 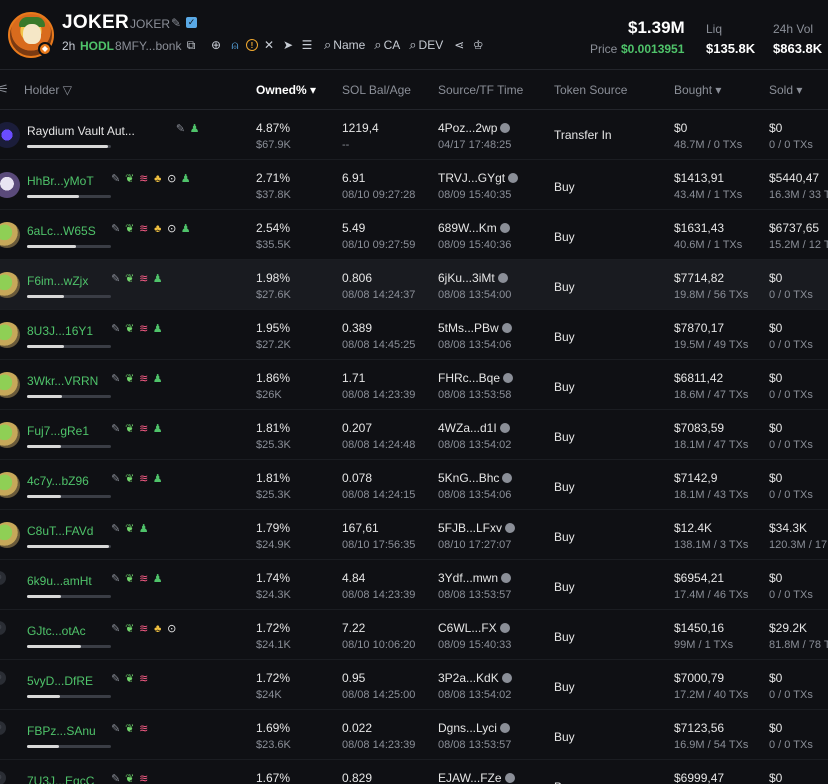 I want to click on holder-address: 3Wkr...VRRN, so click(x=62, y=381).